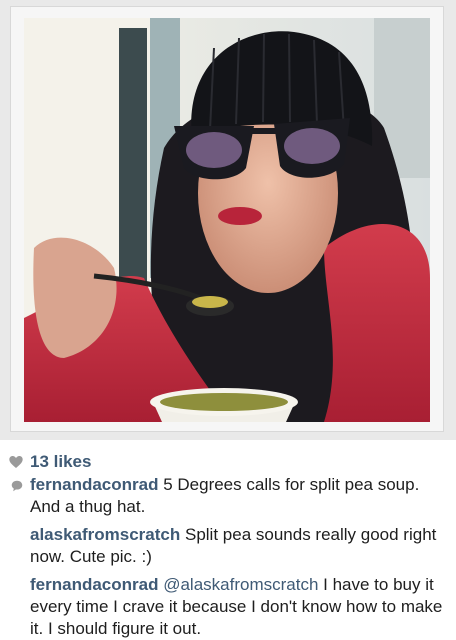 Image resolution: width=456 pixels, height=640 pixels. Describe the element at coordinates (17, 486) in the screenshot. I see `comment-bubble-icon` at that location.